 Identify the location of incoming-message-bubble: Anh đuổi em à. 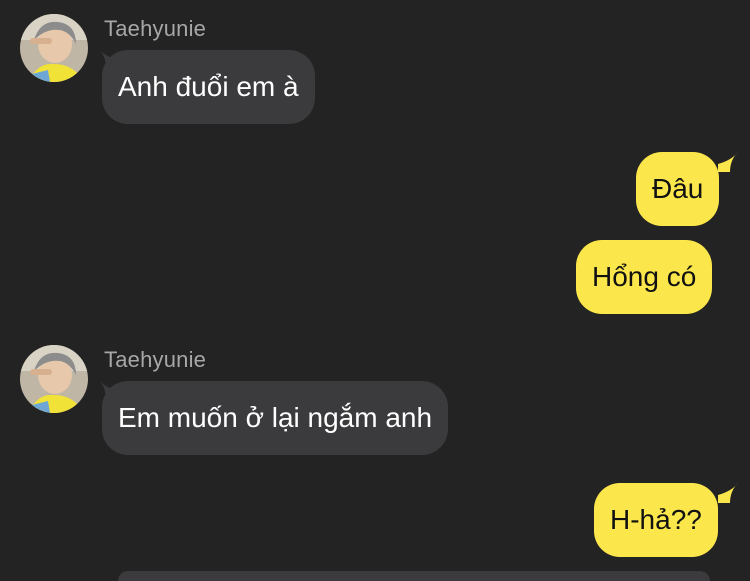
(208, 87).